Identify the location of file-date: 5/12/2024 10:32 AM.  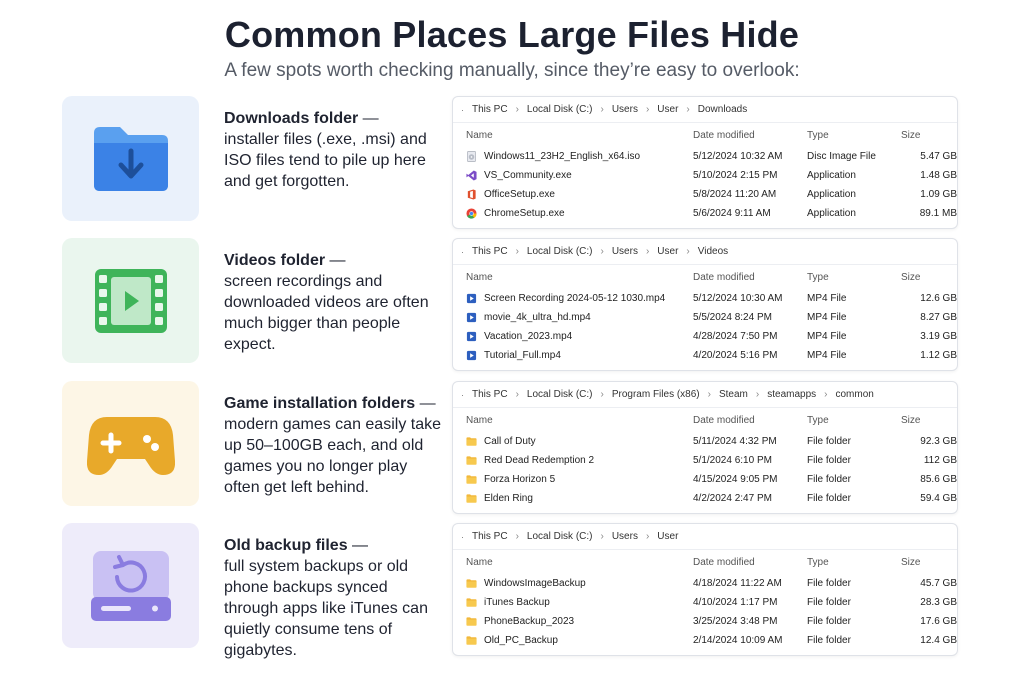
(738, 156).